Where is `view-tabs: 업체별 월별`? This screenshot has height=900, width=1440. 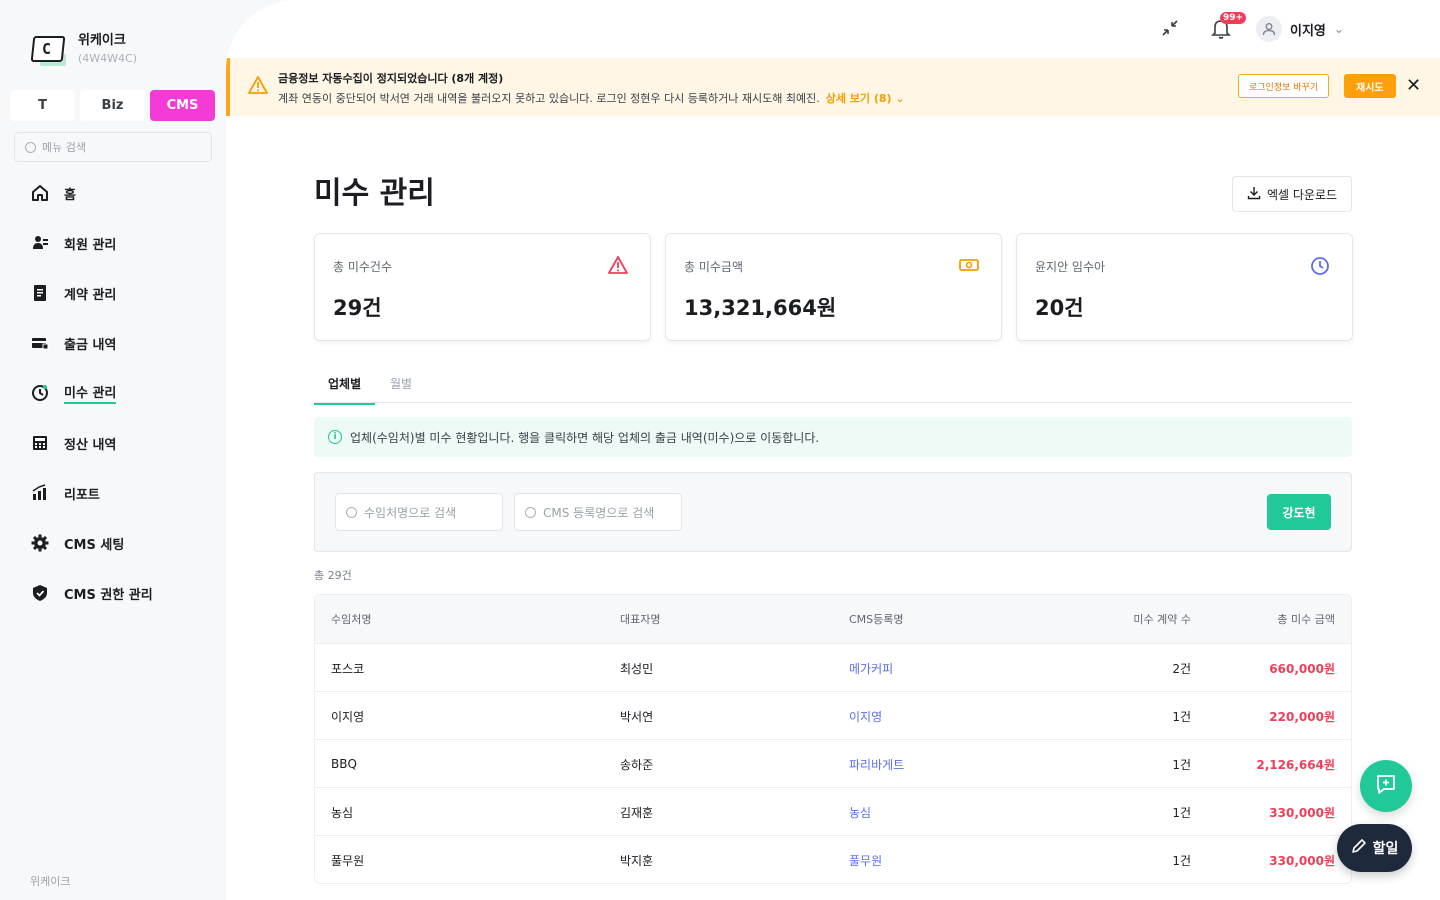
view-tabs: 업체별 월별 is located at coordinates (833, 385).